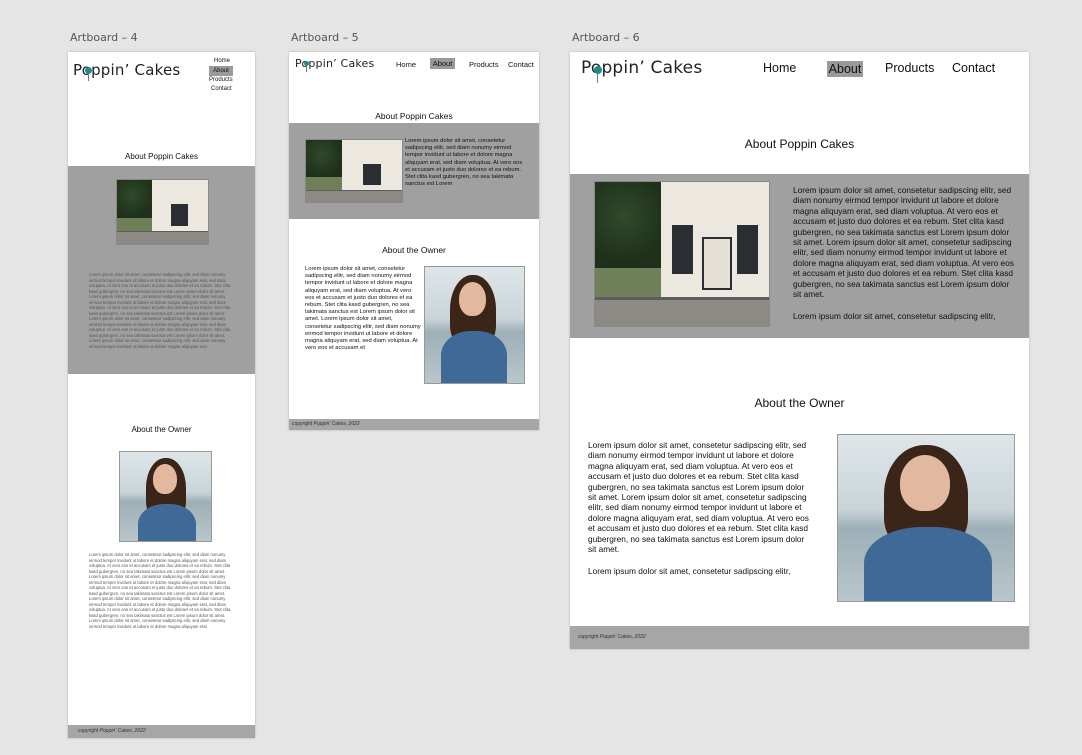 This screenshot has height=755, width=1082. What do you see at coordinates (606, 37) in the screenshot?
I see `artboard-6-label: Artboard – 6` at bounding box center [606, 37].